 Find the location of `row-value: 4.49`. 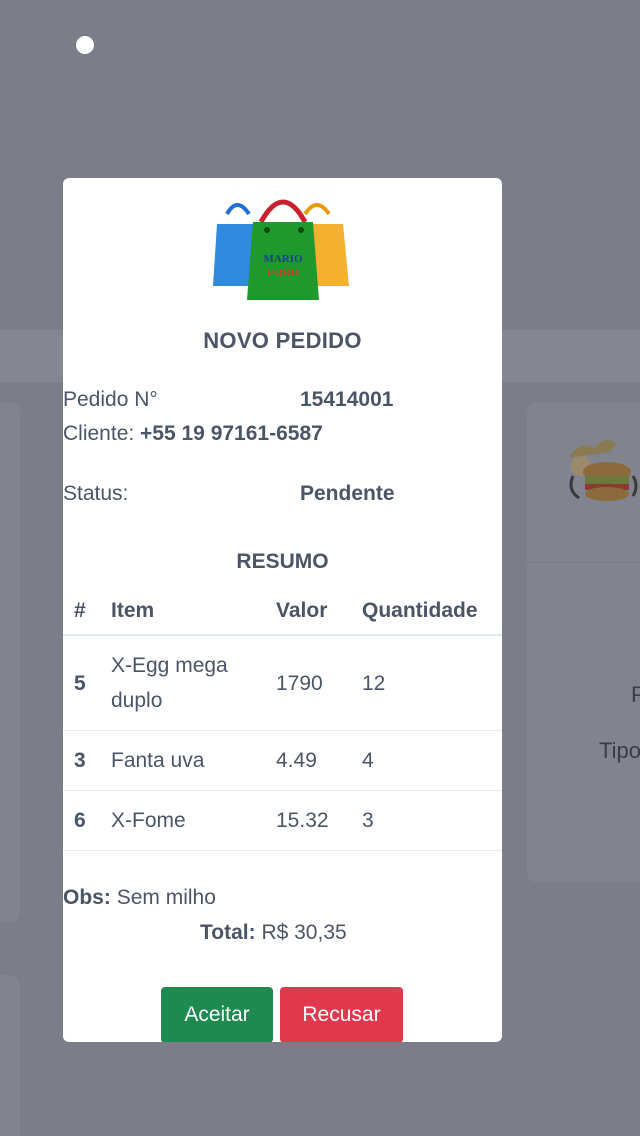

row-value: 4.49 is located at coordinates (319, 760).